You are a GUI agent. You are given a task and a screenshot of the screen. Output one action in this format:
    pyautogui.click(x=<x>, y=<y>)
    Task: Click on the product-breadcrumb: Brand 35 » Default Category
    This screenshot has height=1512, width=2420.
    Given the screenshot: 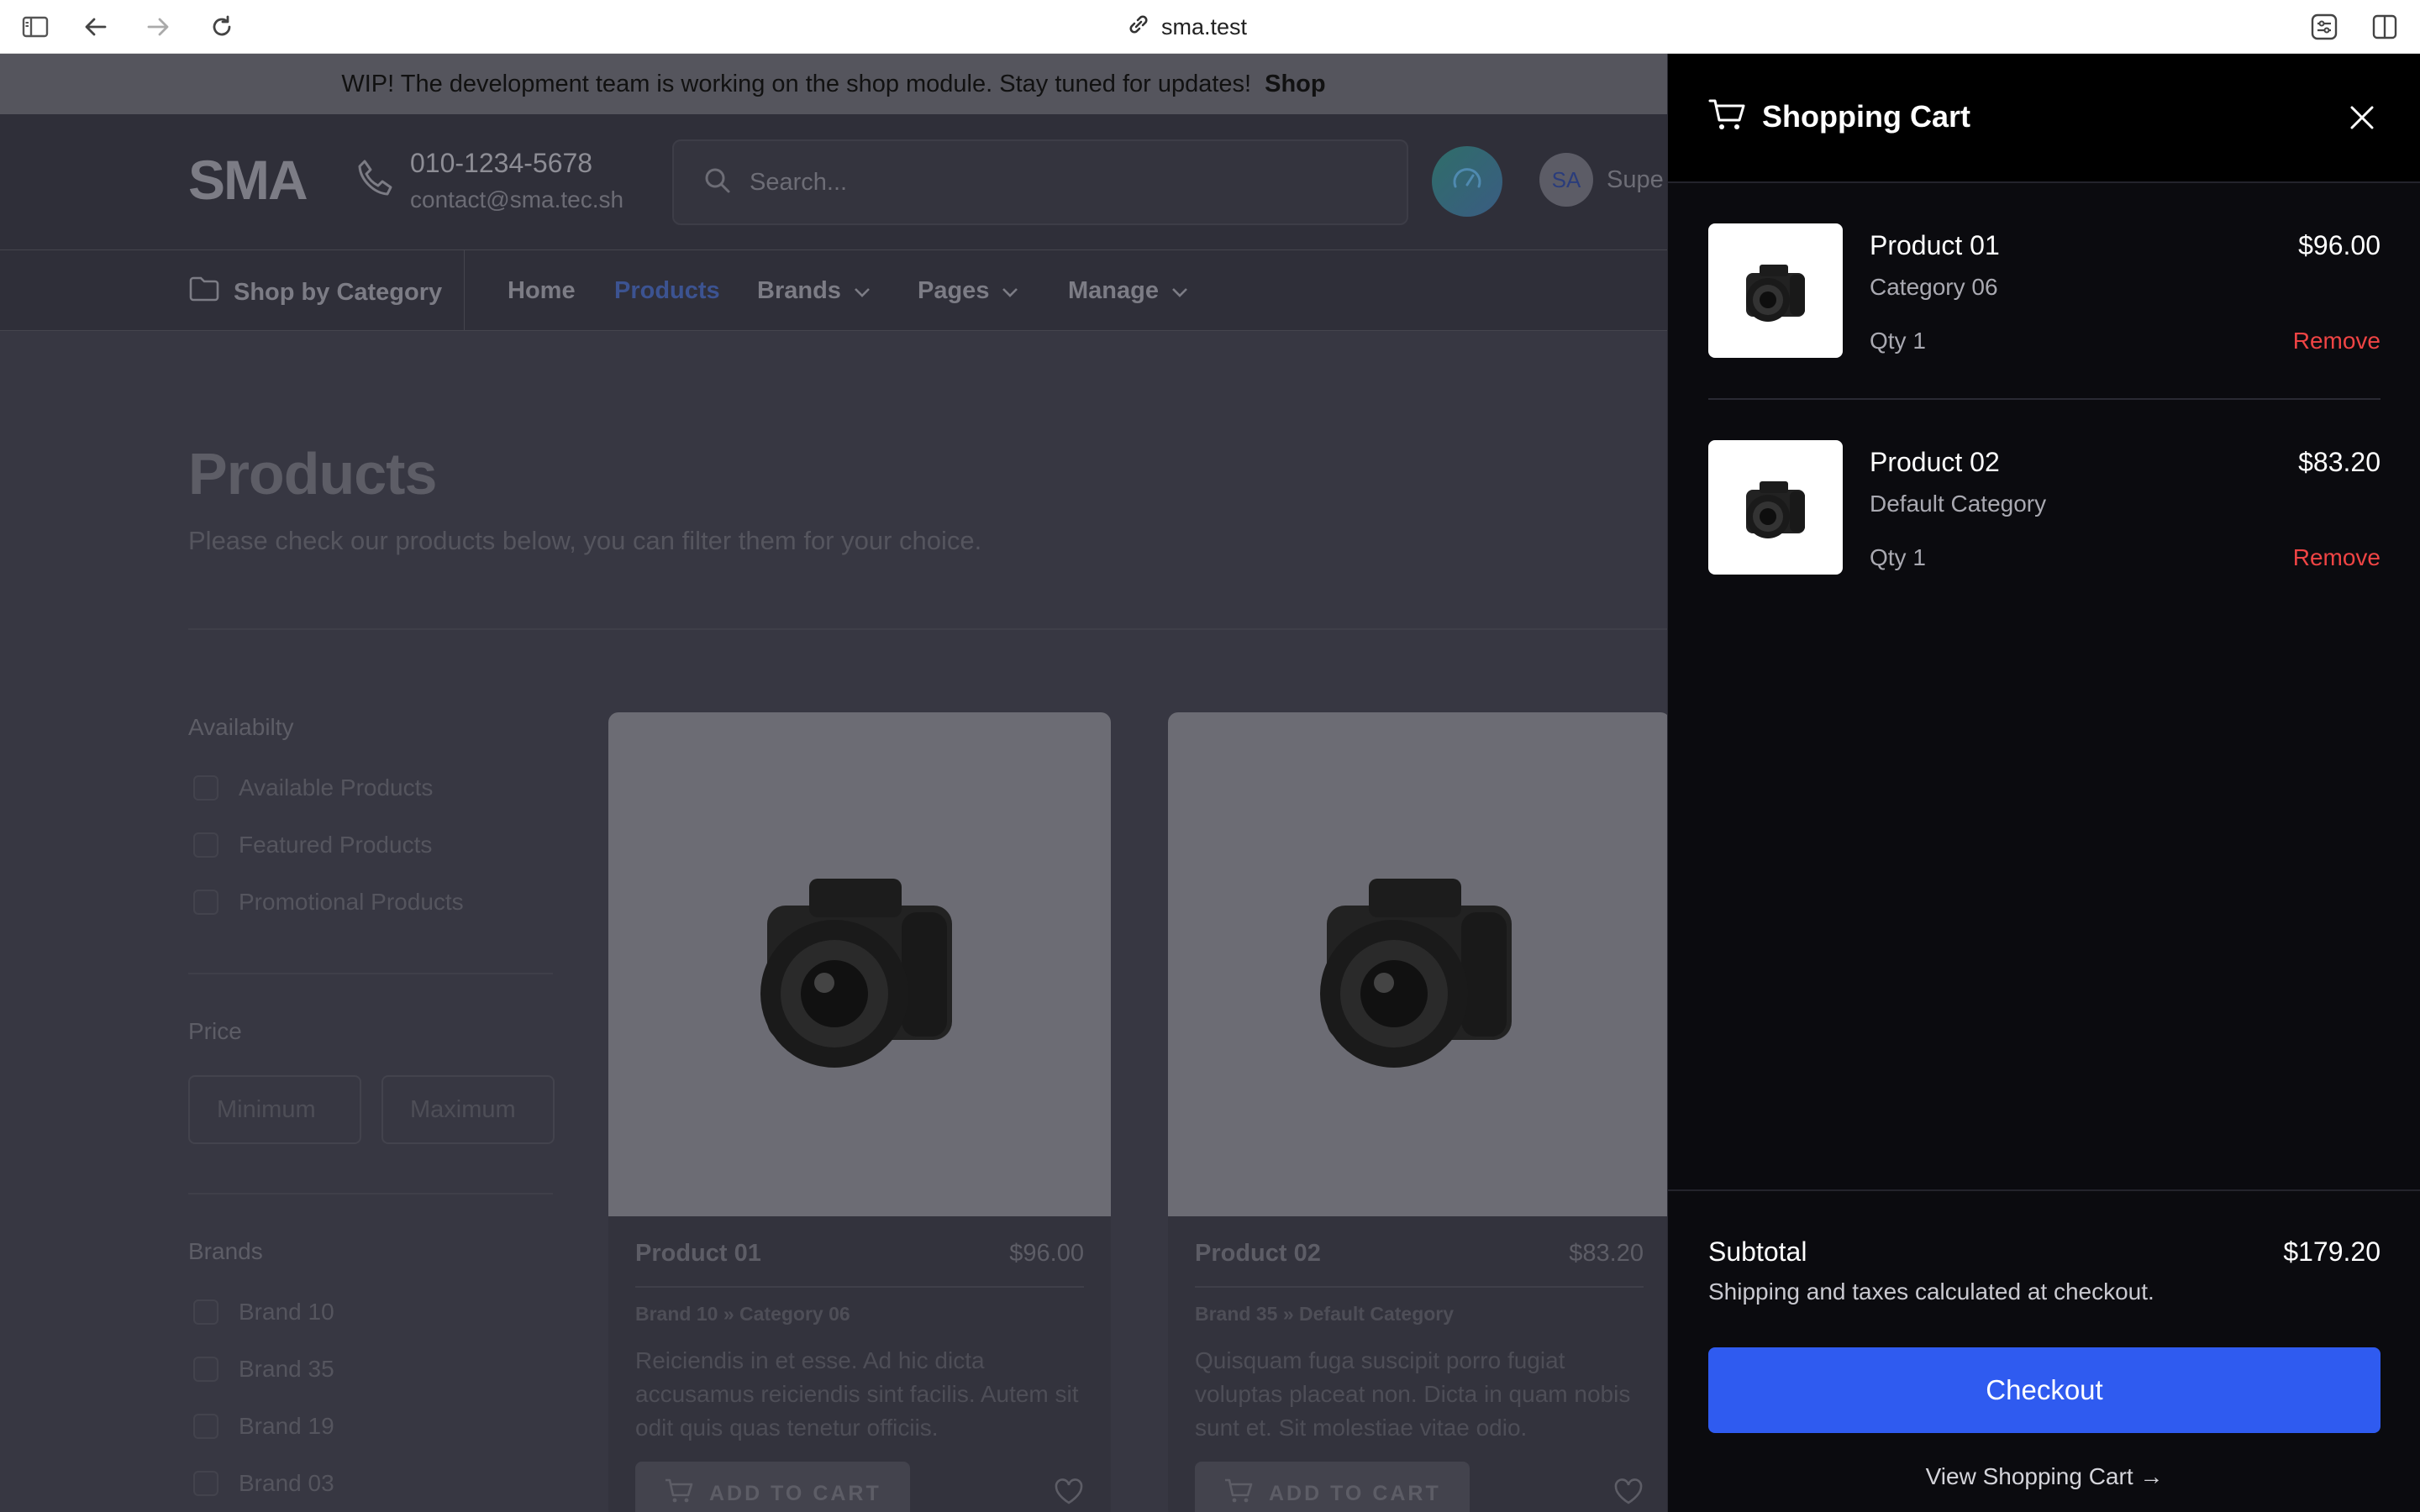 What is the action you would take?
    pyautogui.click(x=1419, y=1314)
    